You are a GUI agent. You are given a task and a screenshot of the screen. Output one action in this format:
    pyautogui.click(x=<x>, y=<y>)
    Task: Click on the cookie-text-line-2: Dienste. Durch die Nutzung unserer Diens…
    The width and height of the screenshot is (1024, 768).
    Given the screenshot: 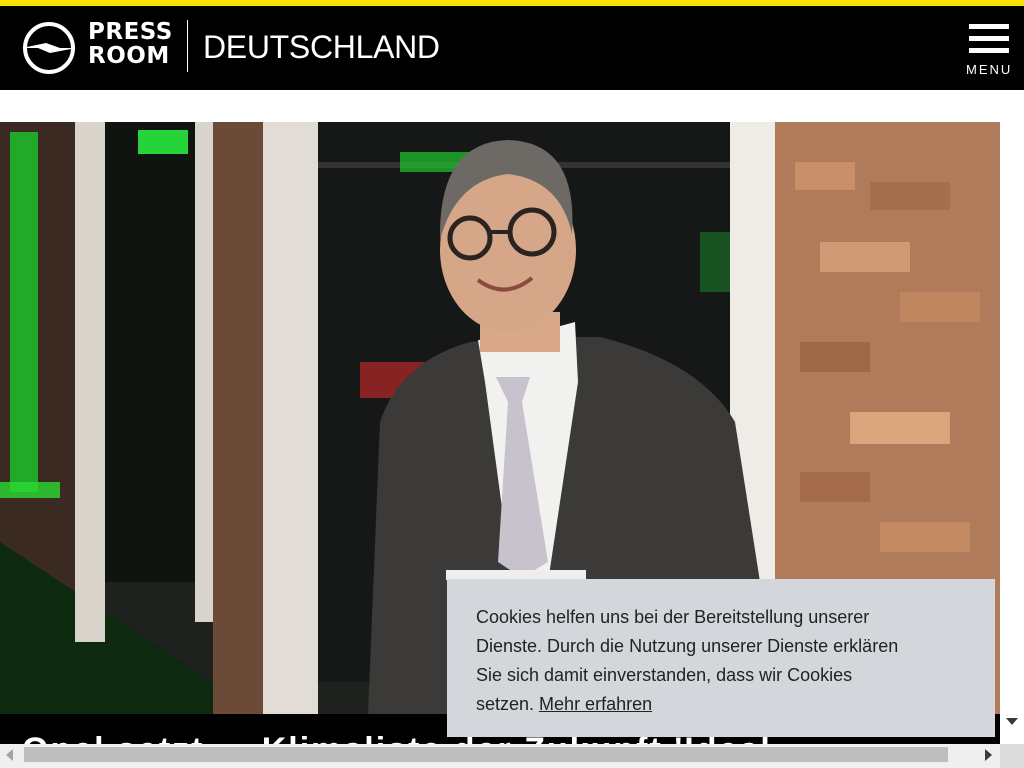 What is the action you would take?
    pyautogui.click(x=687, y=646)
    